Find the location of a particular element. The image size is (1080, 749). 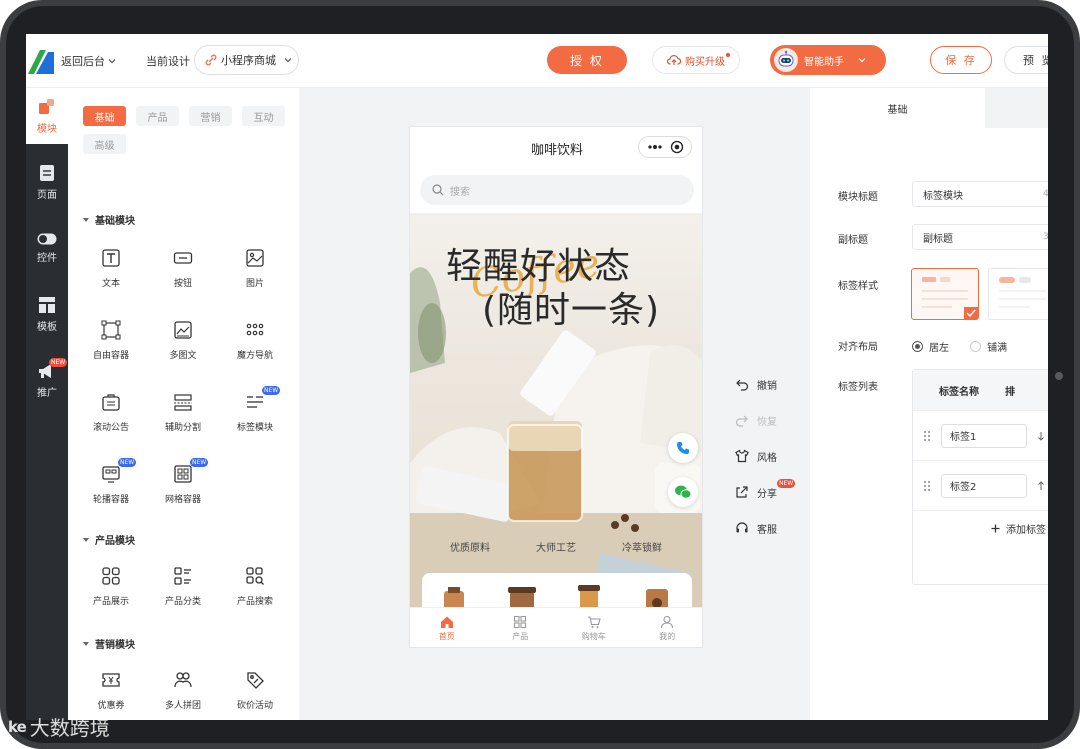

tab-cart: 购物车 is located at coordinates (594, 627).